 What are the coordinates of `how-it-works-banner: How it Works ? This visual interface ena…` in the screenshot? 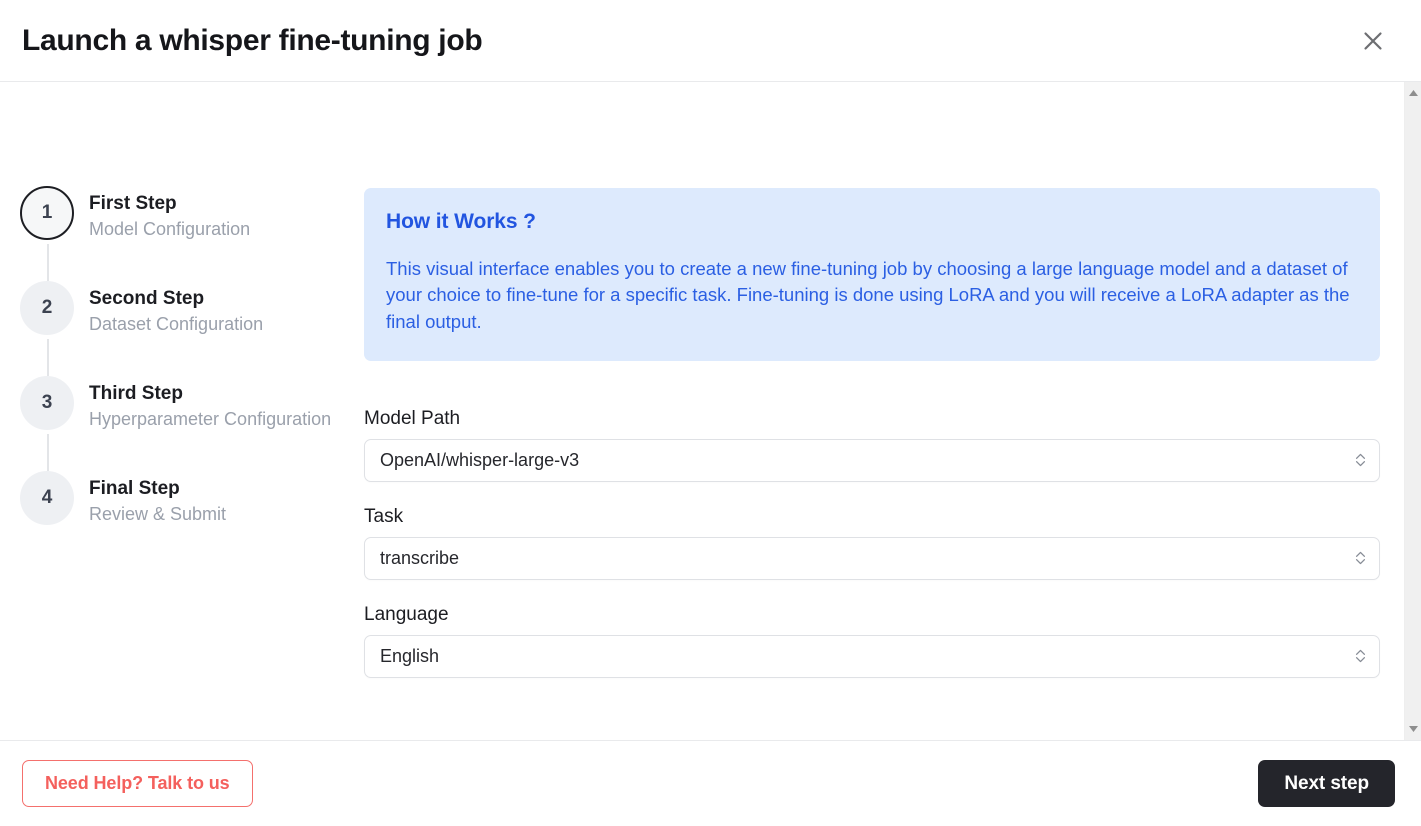 It's located at (872, 274).